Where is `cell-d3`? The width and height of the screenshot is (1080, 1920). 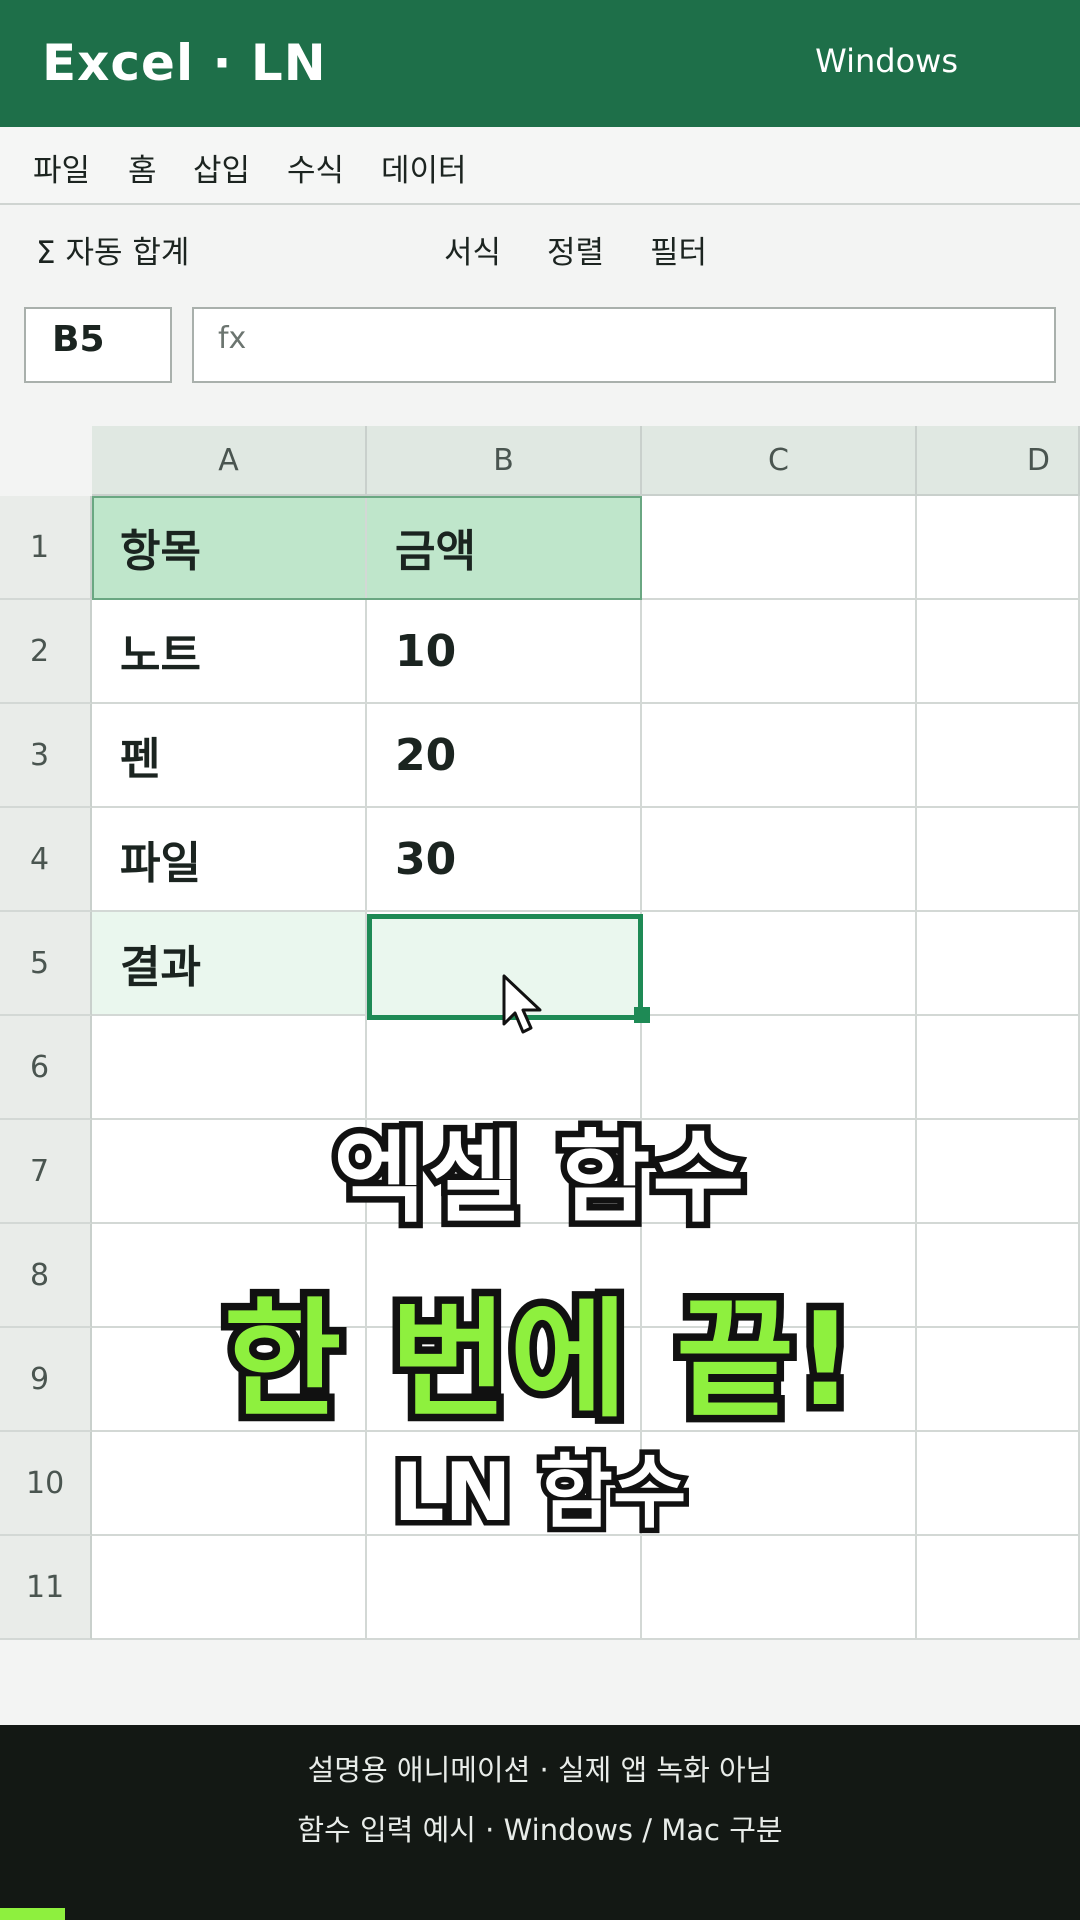
cell-d3 is located at coordinates (998, 756).